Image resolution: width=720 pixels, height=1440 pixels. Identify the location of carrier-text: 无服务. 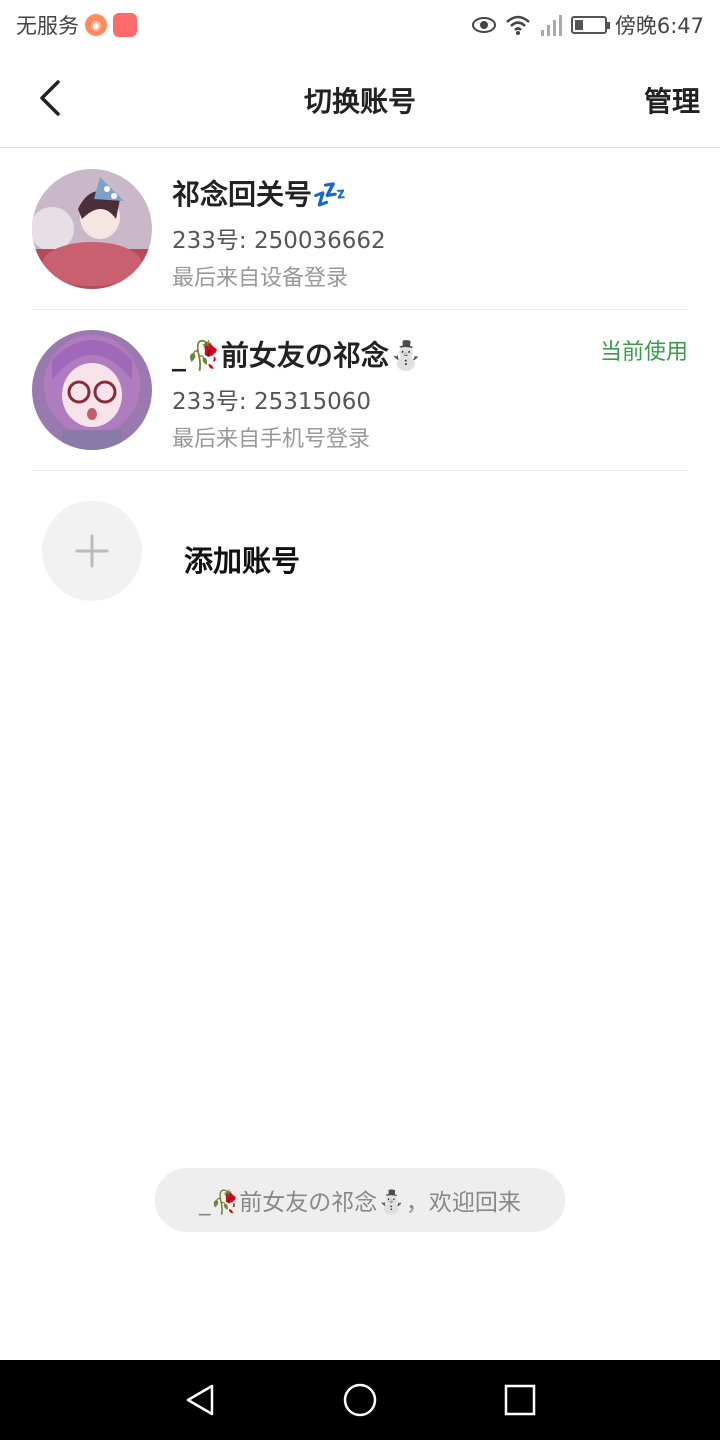
(47, 26).